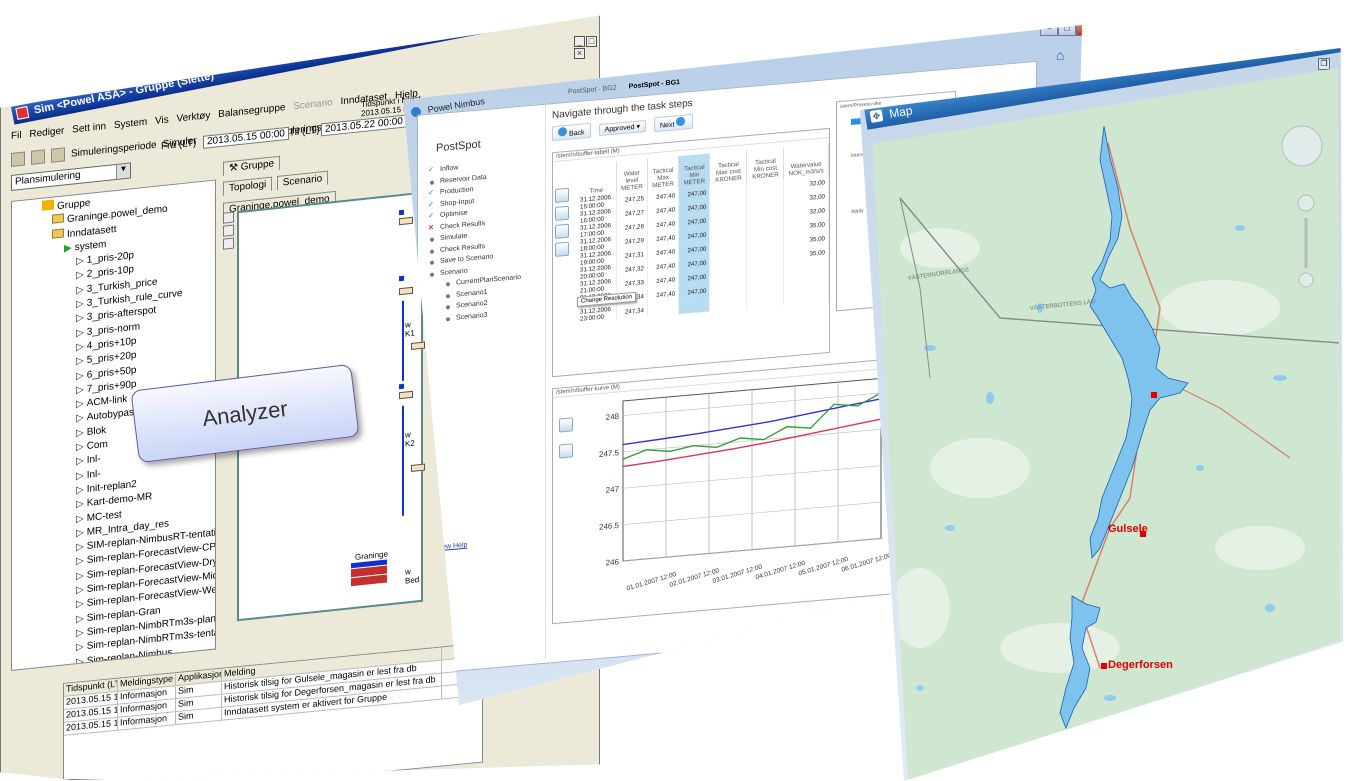  What do you see at coordinates (806, 160) in the screenshot?
I see `column-header: Watervalue NOK_m3/s/s` at bounding box center [806, 160].